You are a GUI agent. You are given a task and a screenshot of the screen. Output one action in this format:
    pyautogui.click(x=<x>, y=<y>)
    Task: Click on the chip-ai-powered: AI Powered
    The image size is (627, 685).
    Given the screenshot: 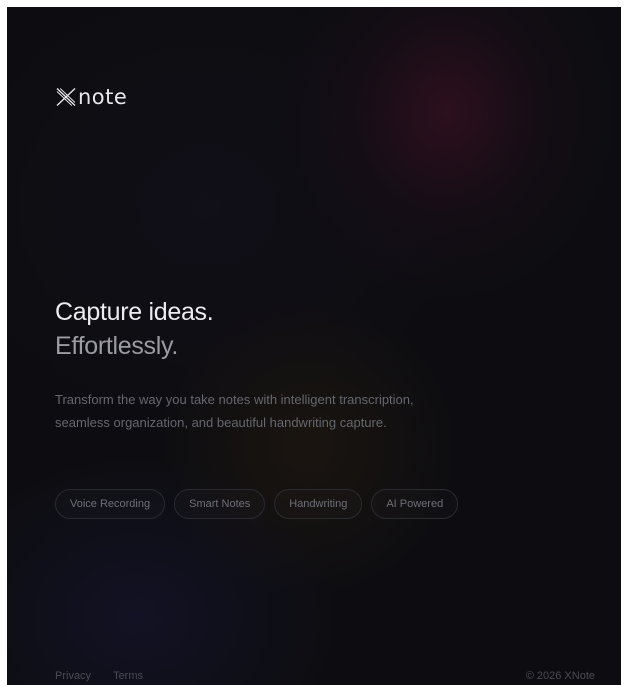 What is the action you would take?
    pyautogui.click(x=415, y=504)
    